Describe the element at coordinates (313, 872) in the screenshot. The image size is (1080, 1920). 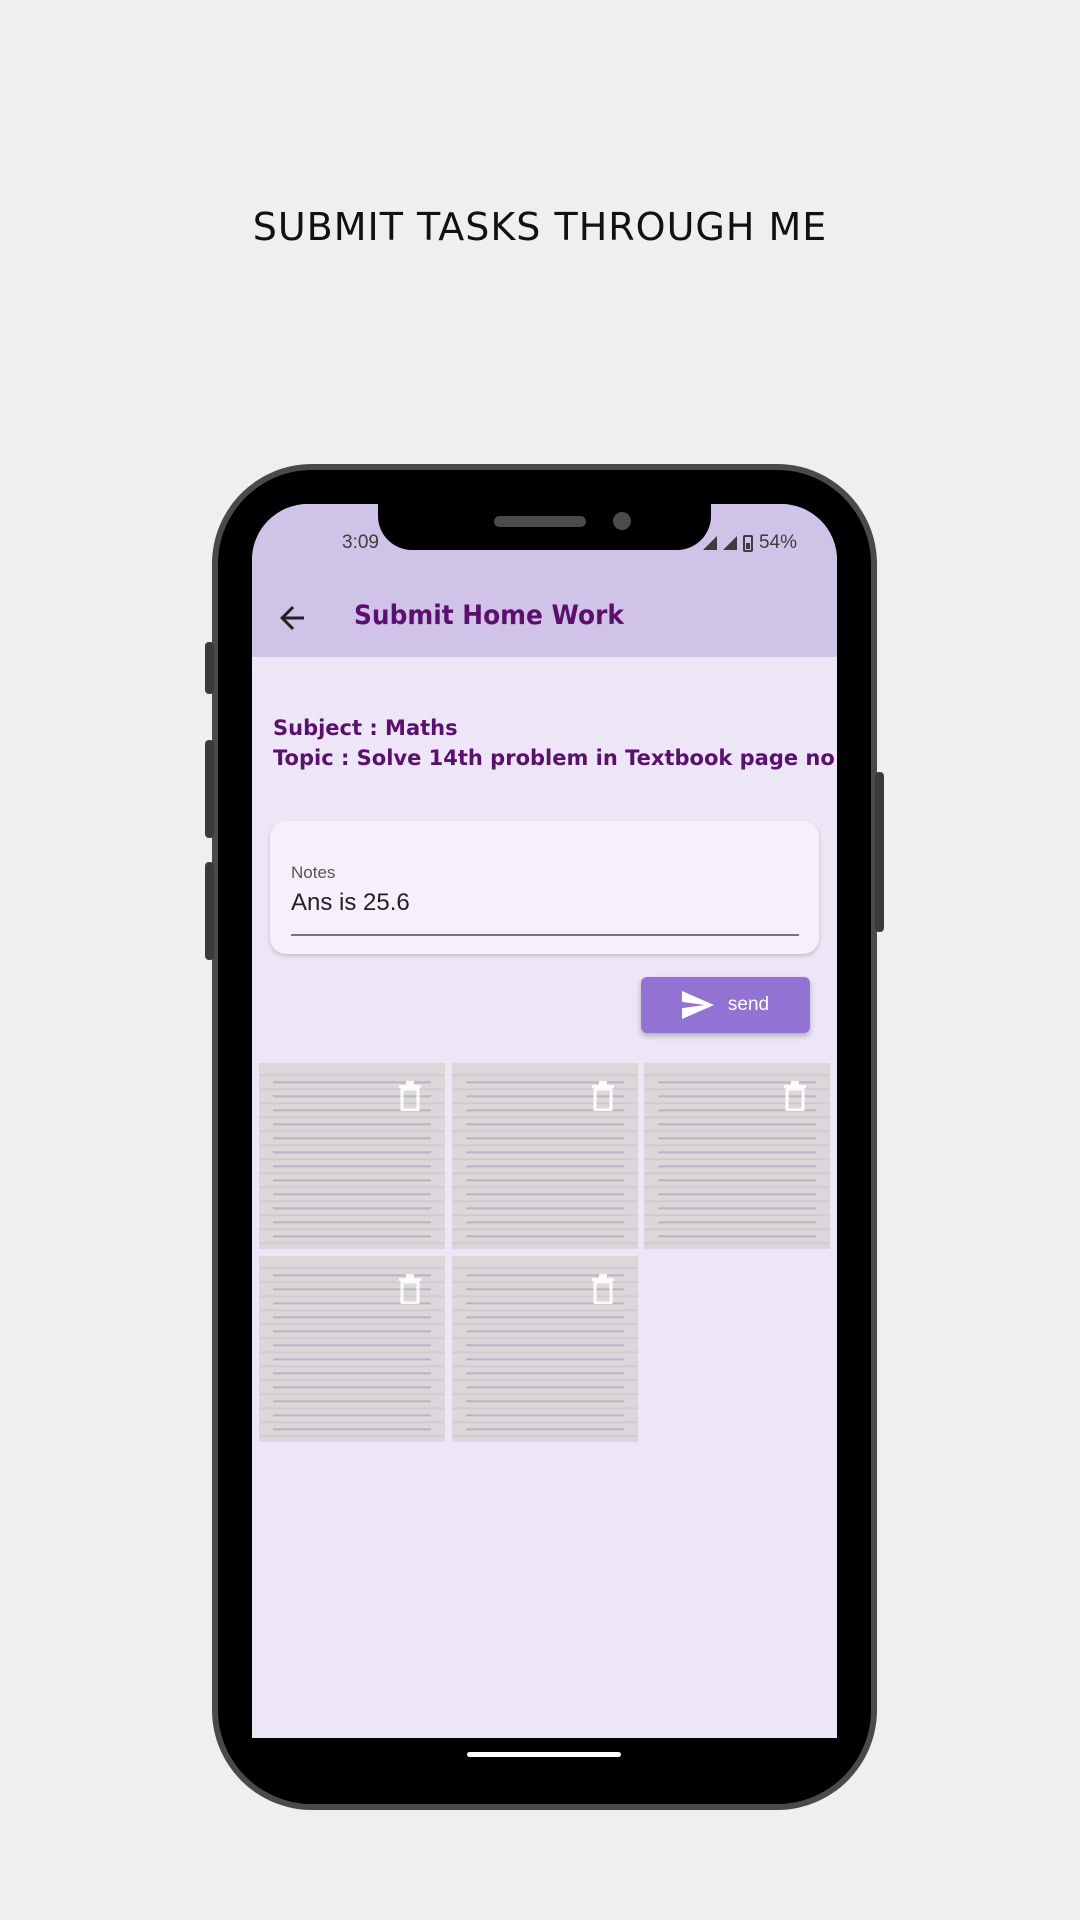
I see `notes-label: Notes` at that location.